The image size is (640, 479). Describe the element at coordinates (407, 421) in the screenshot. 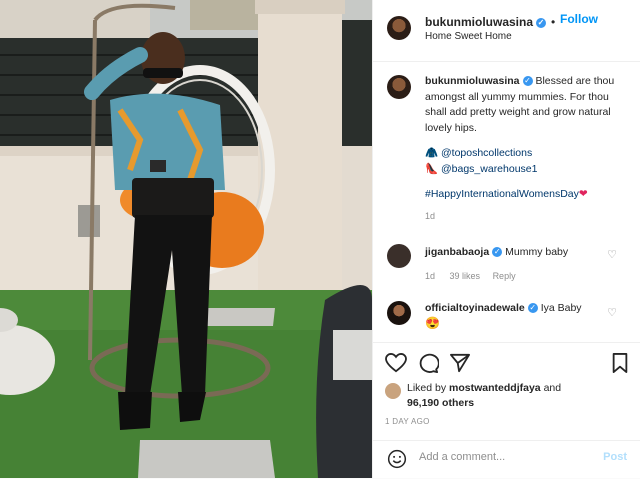

I see `post-date: 1 DAY AGO` at that location.